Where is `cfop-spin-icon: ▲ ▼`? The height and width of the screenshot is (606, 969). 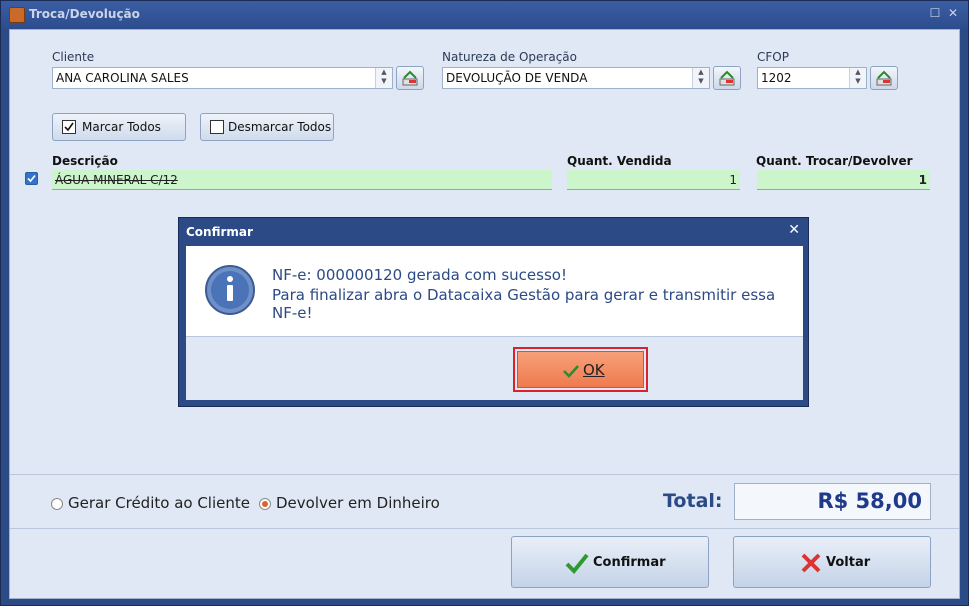
cfop-spin-icon: ▲ ▼ is located at coordinates (857, 78).